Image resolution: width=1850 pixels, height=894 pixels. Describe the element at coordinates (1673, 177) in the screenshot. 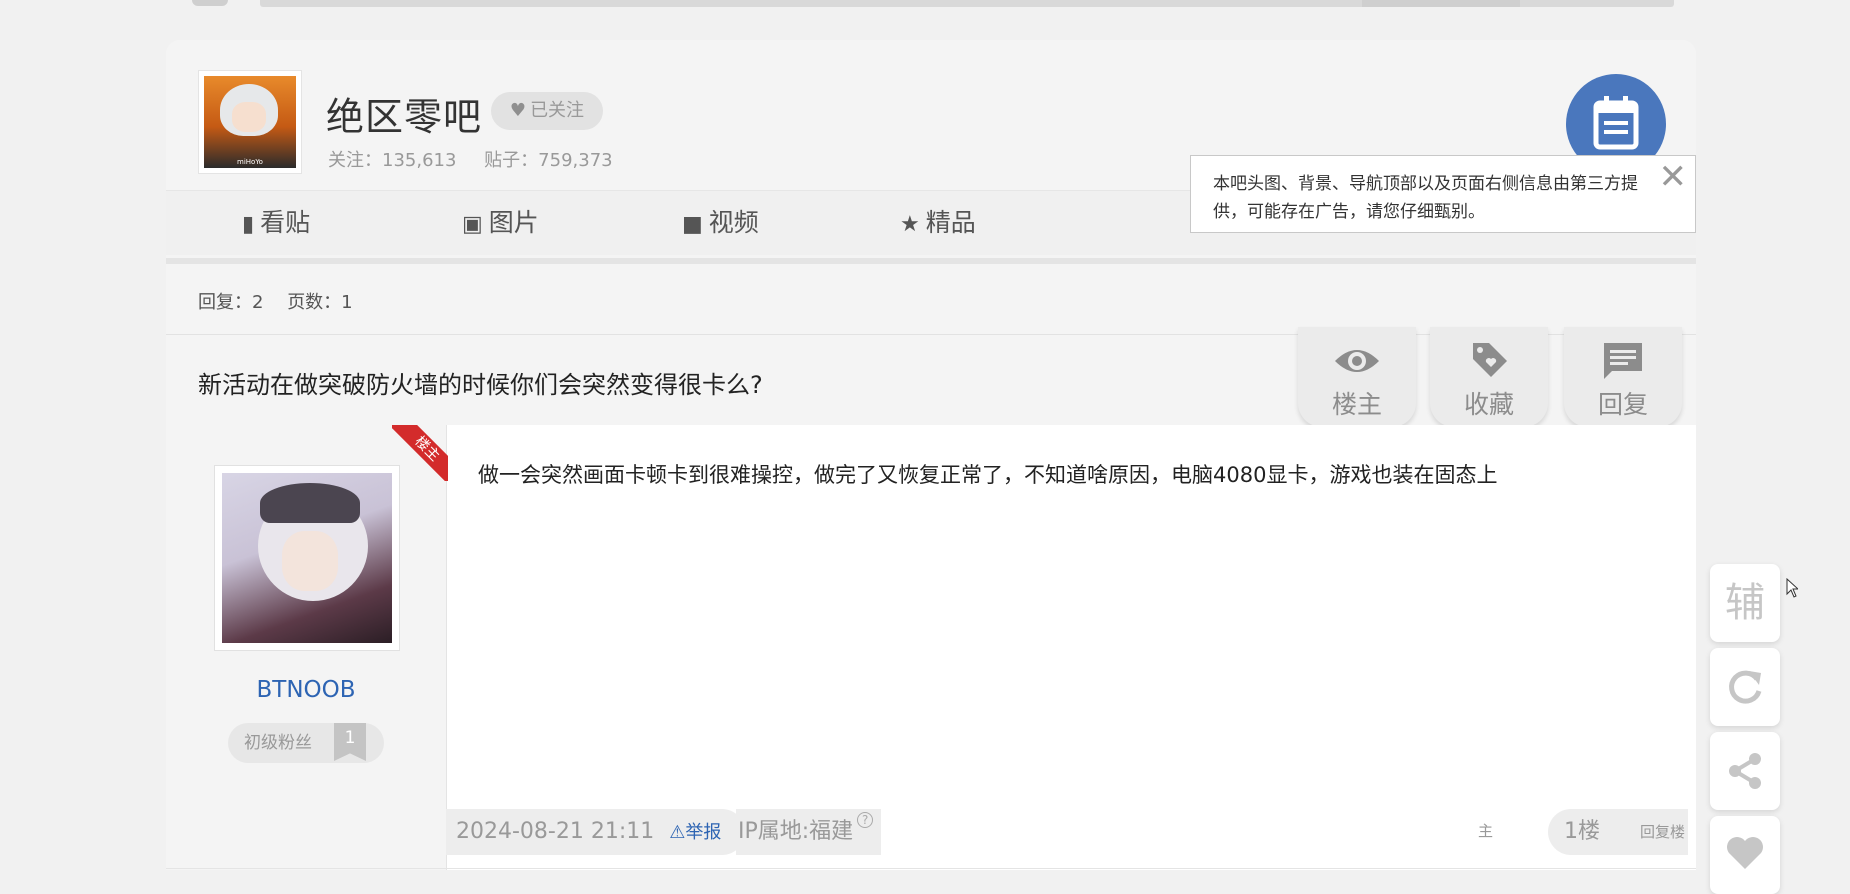

I see `close-icon: ✕` at that location.